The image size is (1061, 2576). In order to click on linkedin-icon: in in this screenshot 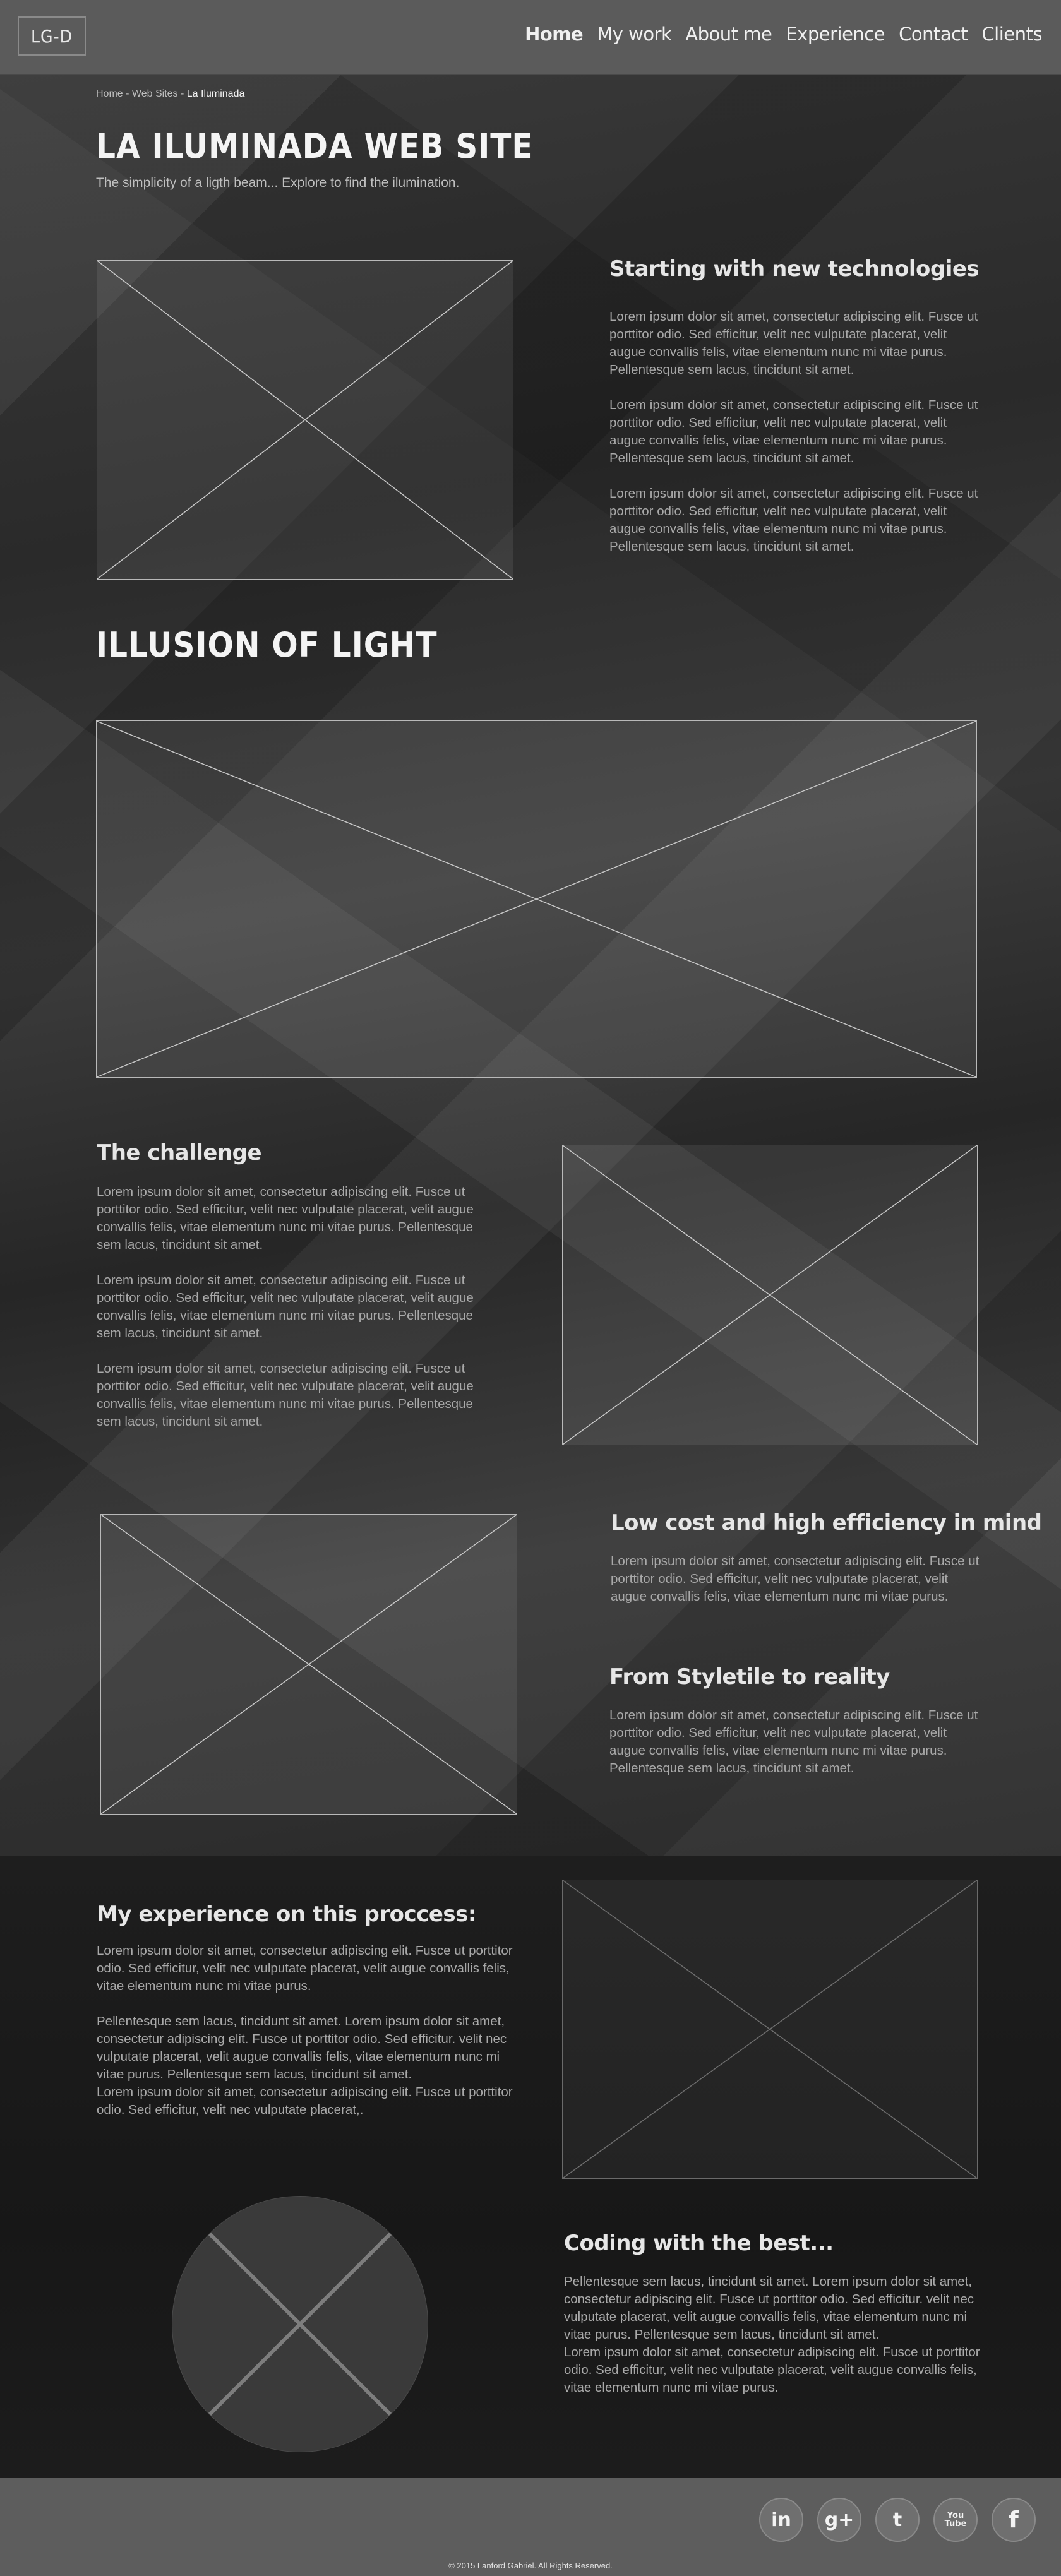, I will do `click(781, 2520)`.